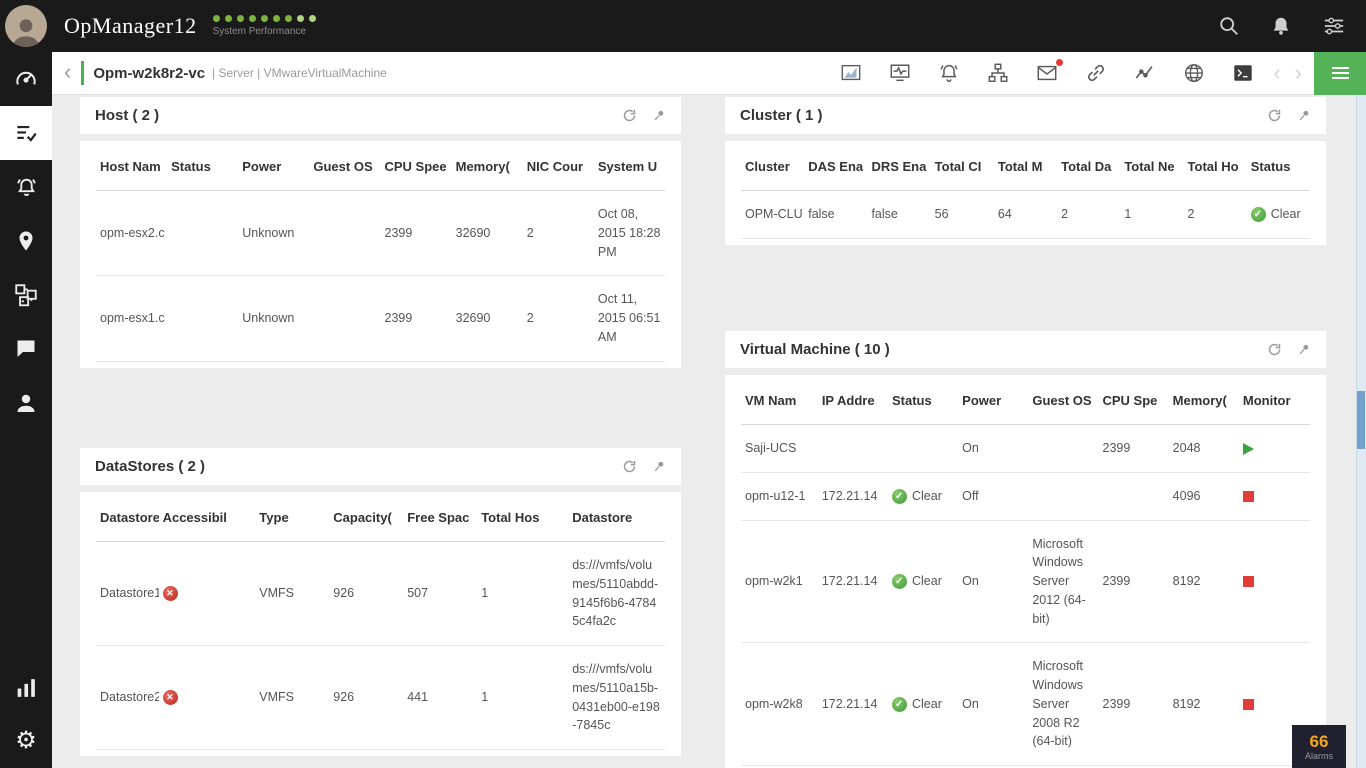 This screenshot has height=768, width=1366. Describe the element at coordinates (1319, 746) in the screenshot. I see `alarms-badge: 66 Alarms` at that location.